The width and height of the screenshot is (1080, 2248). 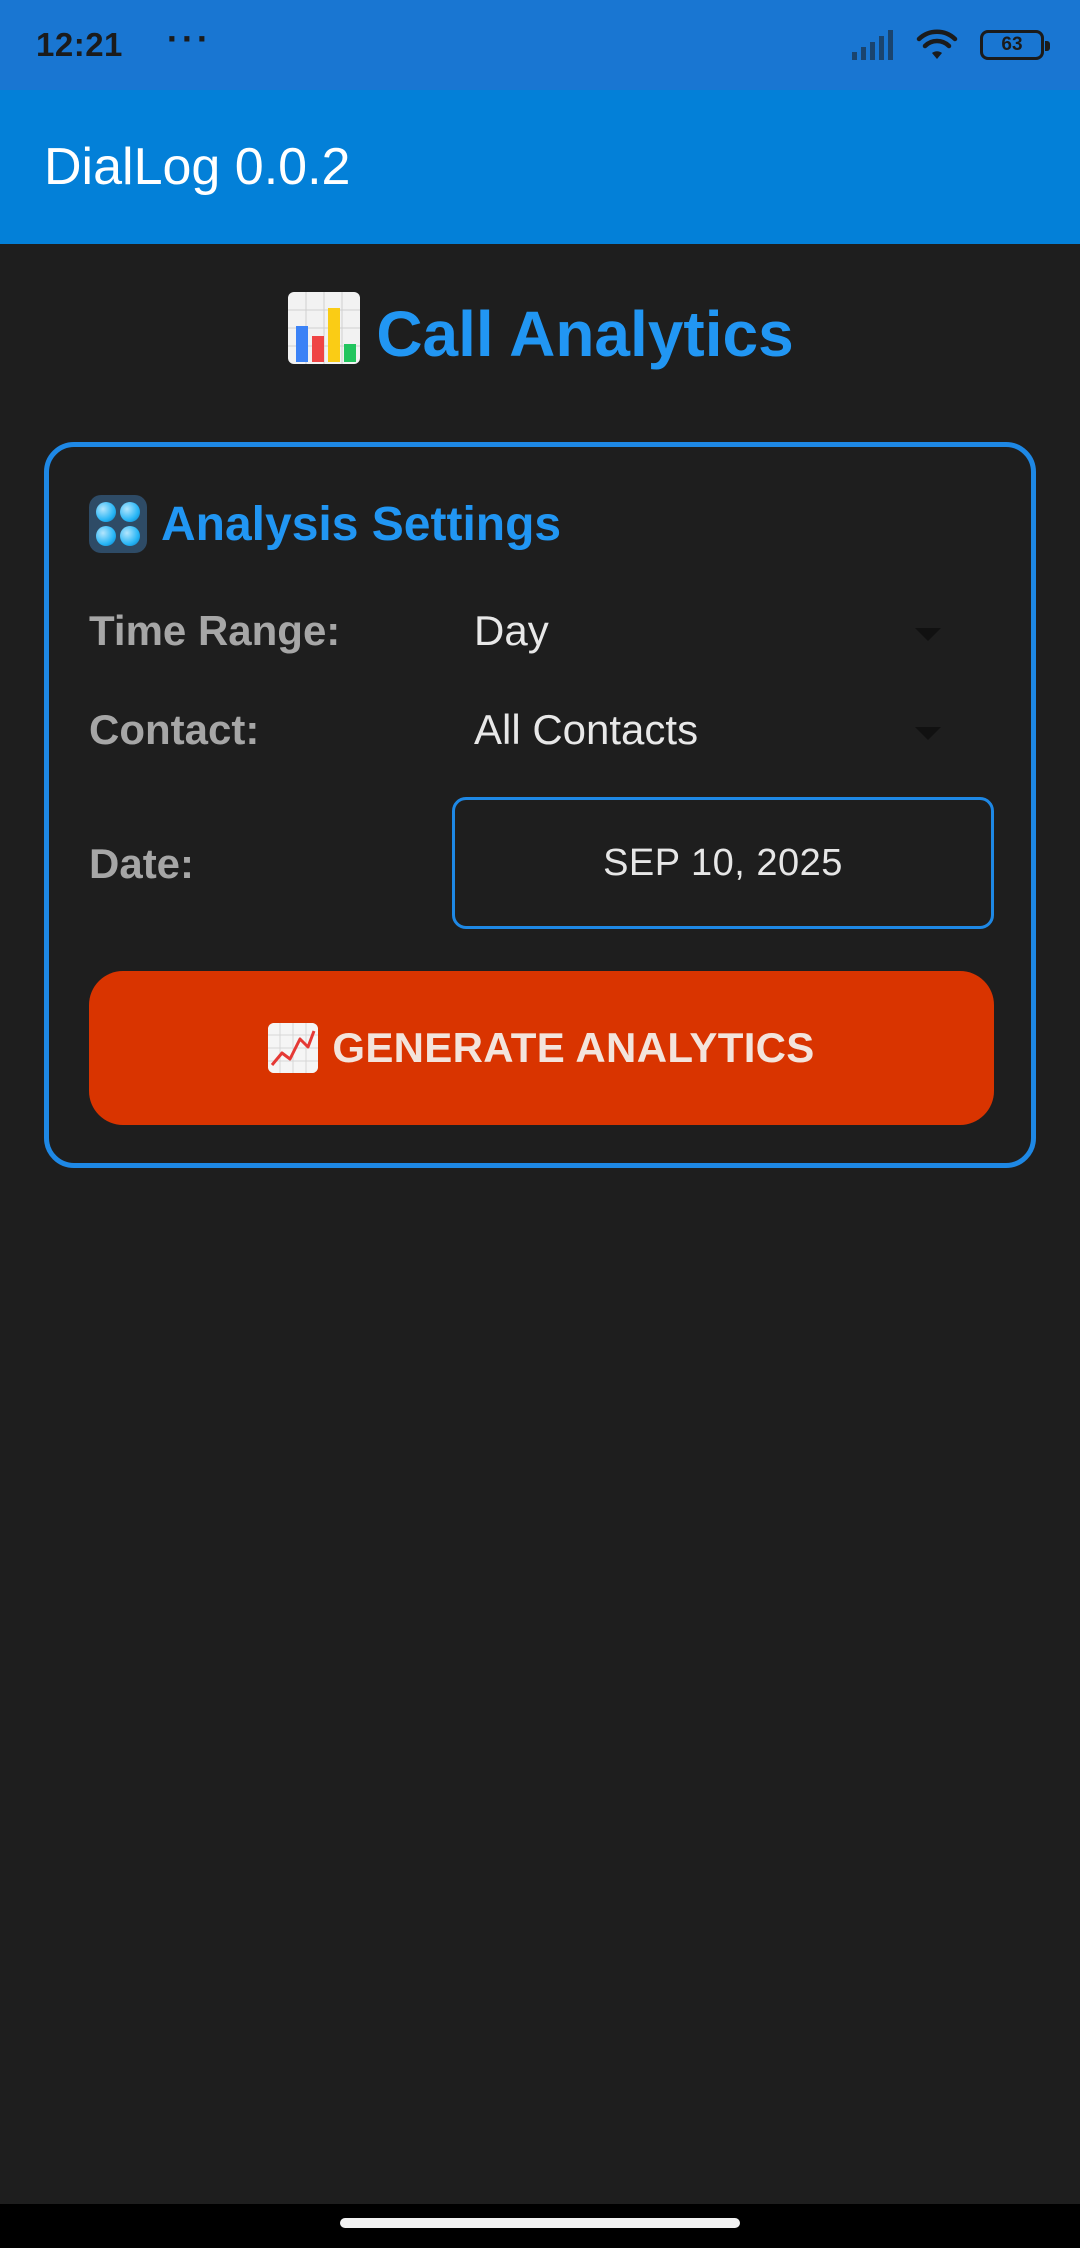 I want to click on navigation-bar, so click(x=540, y=2226).